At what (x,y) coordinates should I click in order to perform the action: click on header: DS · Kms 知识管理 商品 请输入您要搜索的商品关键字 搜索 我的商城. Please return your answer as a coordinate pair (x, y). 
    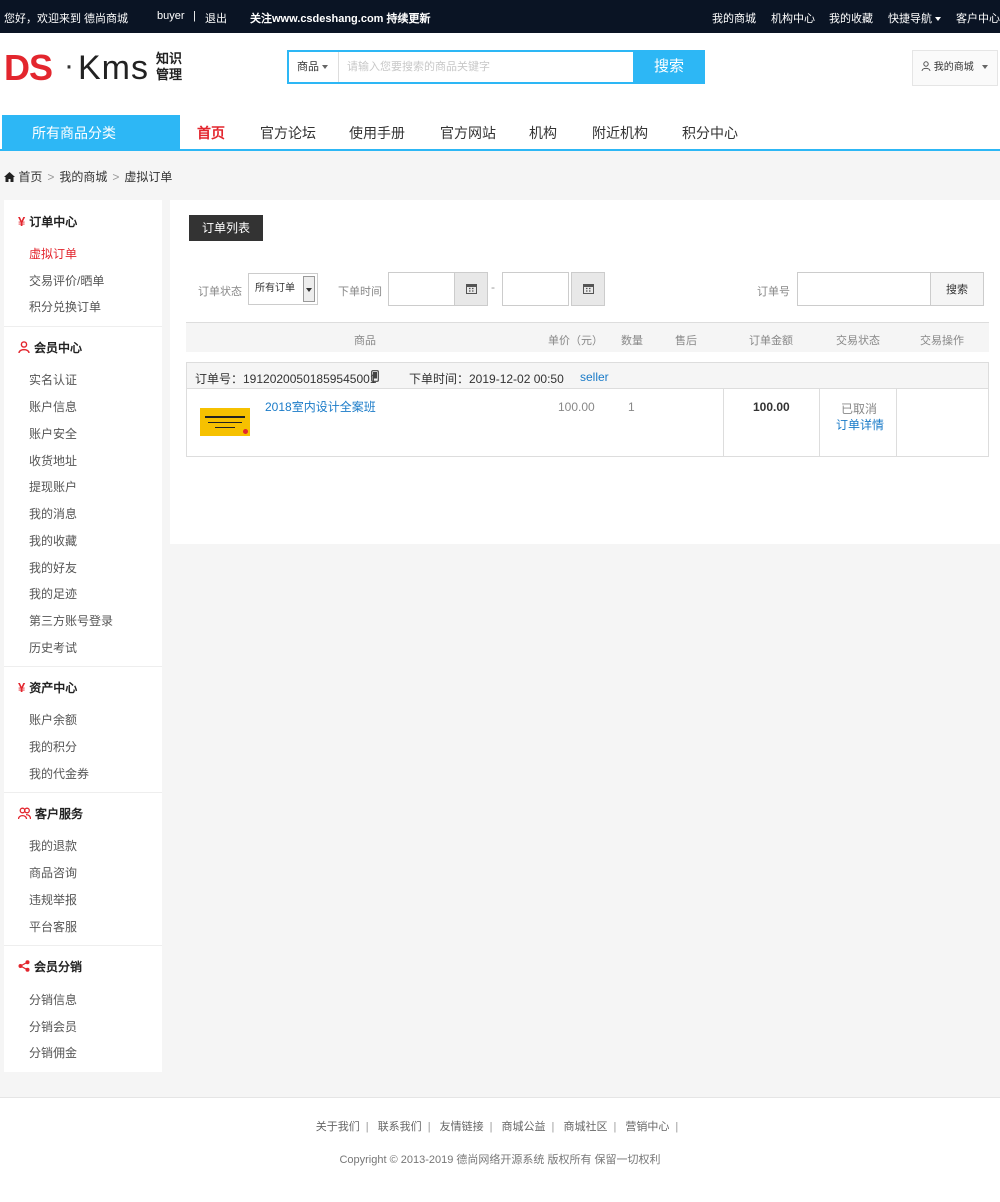
    Looking at the image, I should click on (500, 74).